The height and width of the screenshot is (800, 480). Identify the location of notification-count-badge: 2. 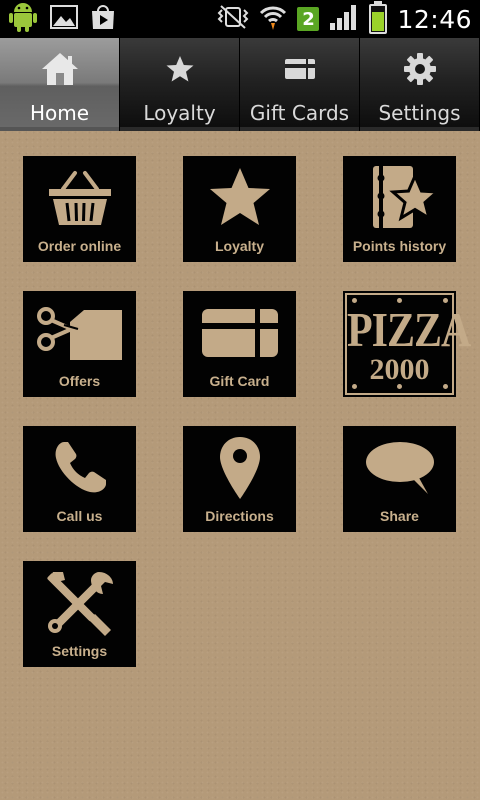
(308, 19).